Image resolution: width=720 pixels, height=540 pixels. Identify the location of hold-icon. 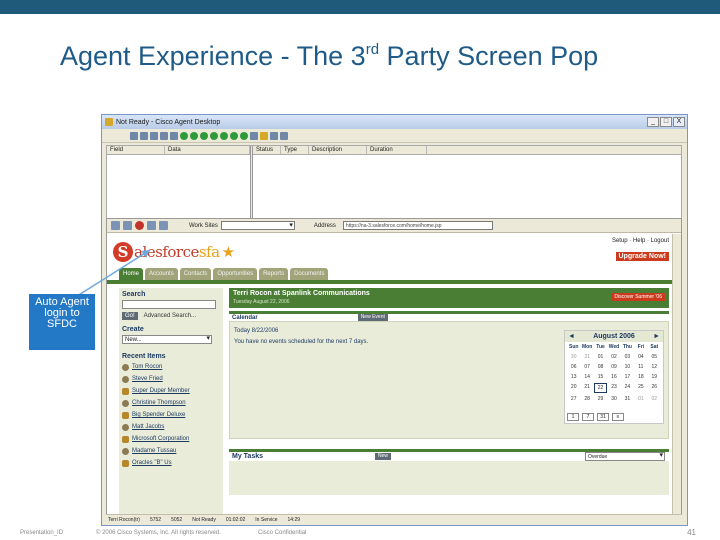
(154, 135).